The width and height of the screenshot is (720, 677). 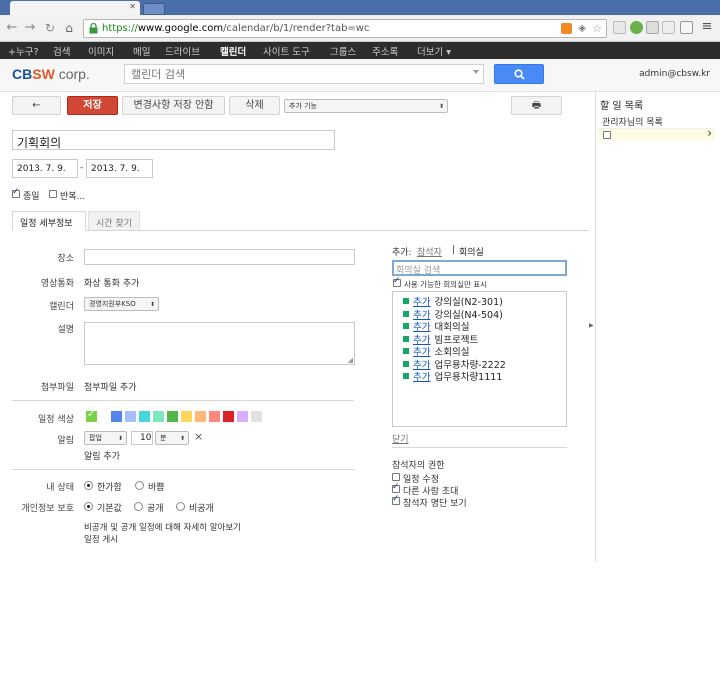 What do you see at coordinates (162, 527) in the screenshot?
I see `privacy-learn-more-link: 비공개 및 공개 일정에 대해 자세히 알아보기` at bounding box center [162, 527].